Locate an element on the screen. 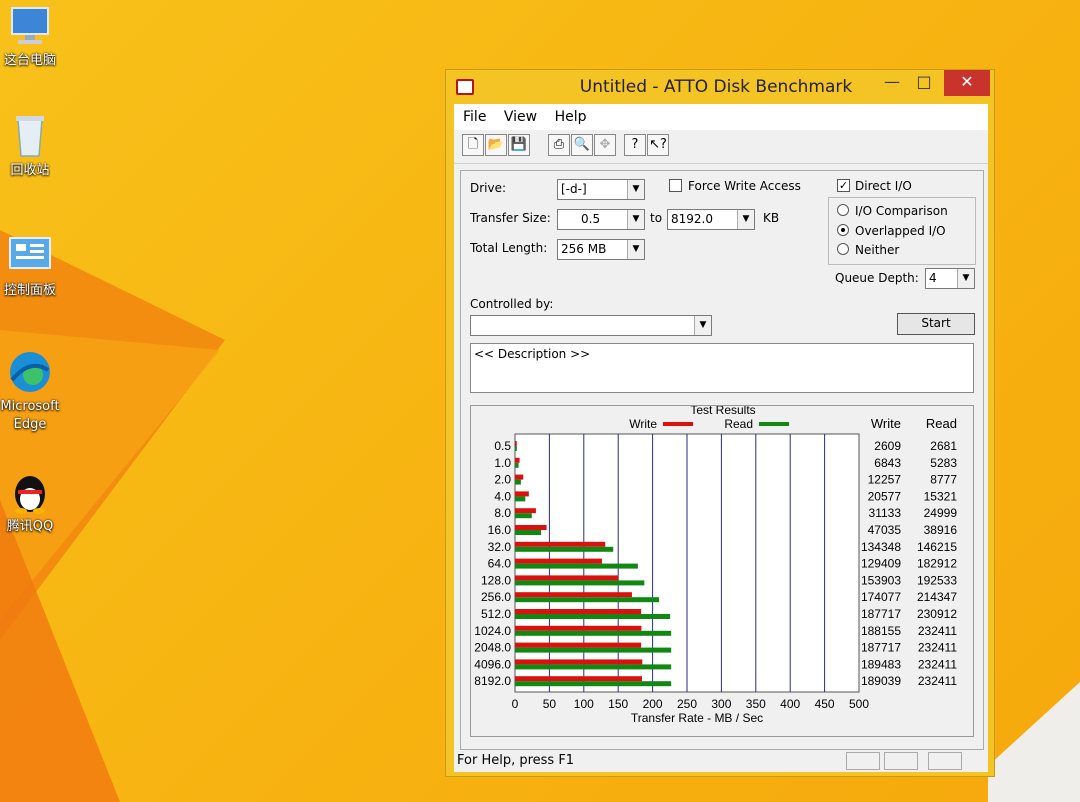 This screenshot has width=1080, height=802. x-tick-label: 50 is located at coordinates (550, 704).